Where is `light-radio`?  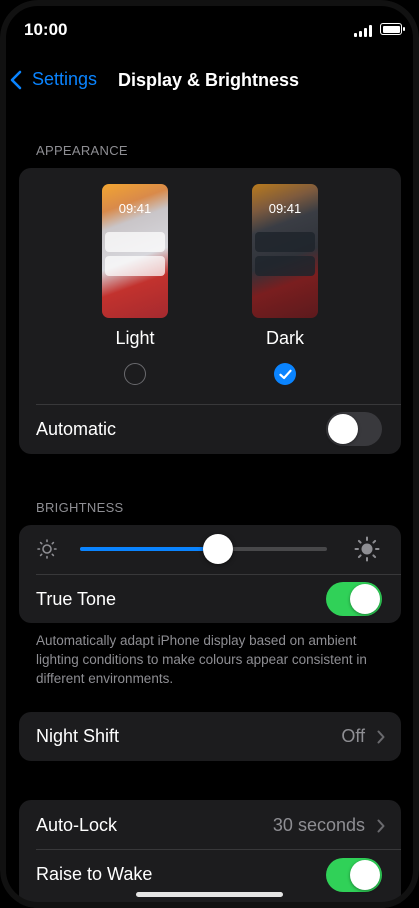 light-radio is located at coordinates (135, 374).